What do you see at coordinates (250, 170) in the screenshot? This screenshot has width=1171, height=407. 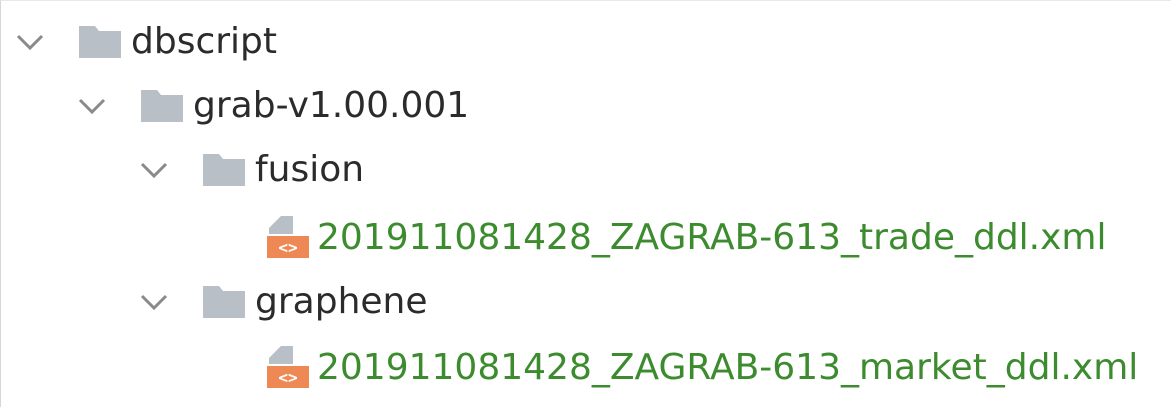 I see `tree-node-fusion: fusion` at bounding box center [250, 170].